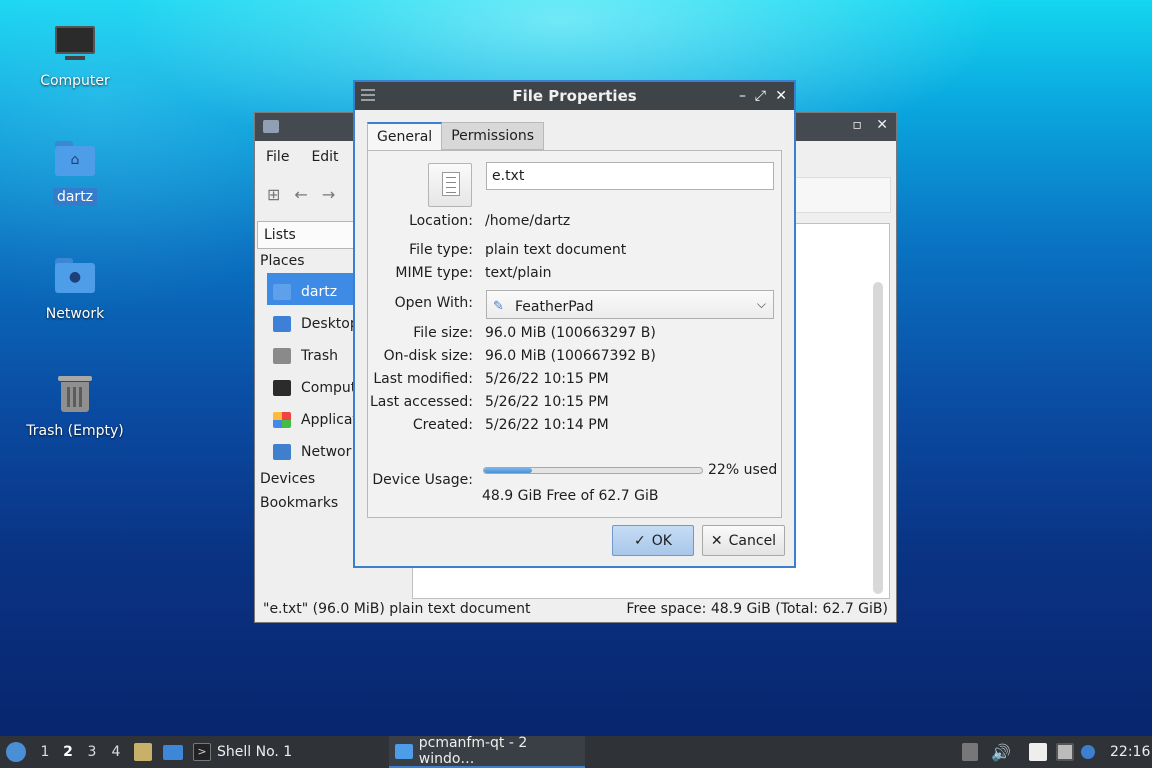  I want to click on sidebar-item-label: Applicat, so click(329, 420).